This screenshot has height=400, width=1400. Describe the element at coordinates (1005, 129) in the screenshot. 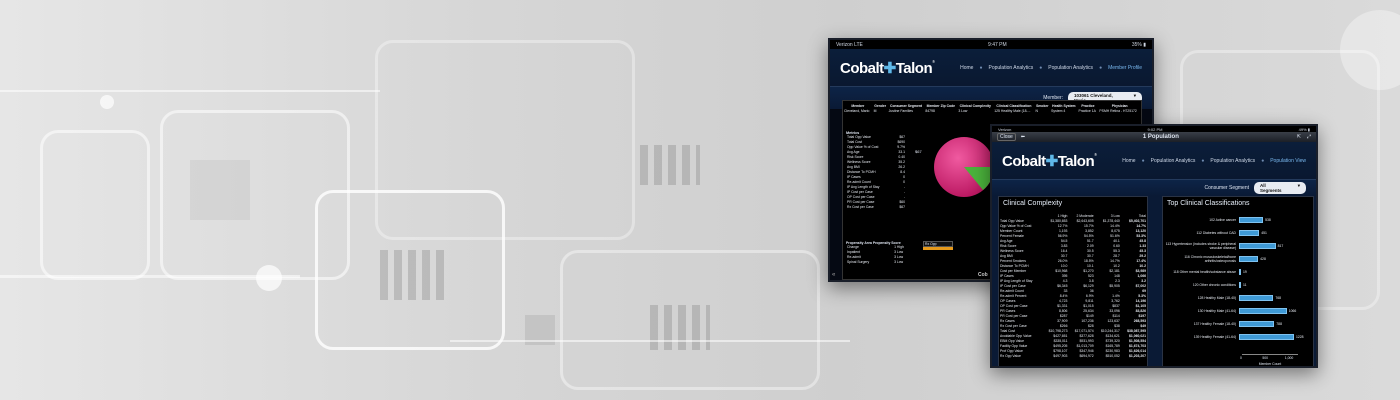

I see `carrier-label: Verizon` at that location.